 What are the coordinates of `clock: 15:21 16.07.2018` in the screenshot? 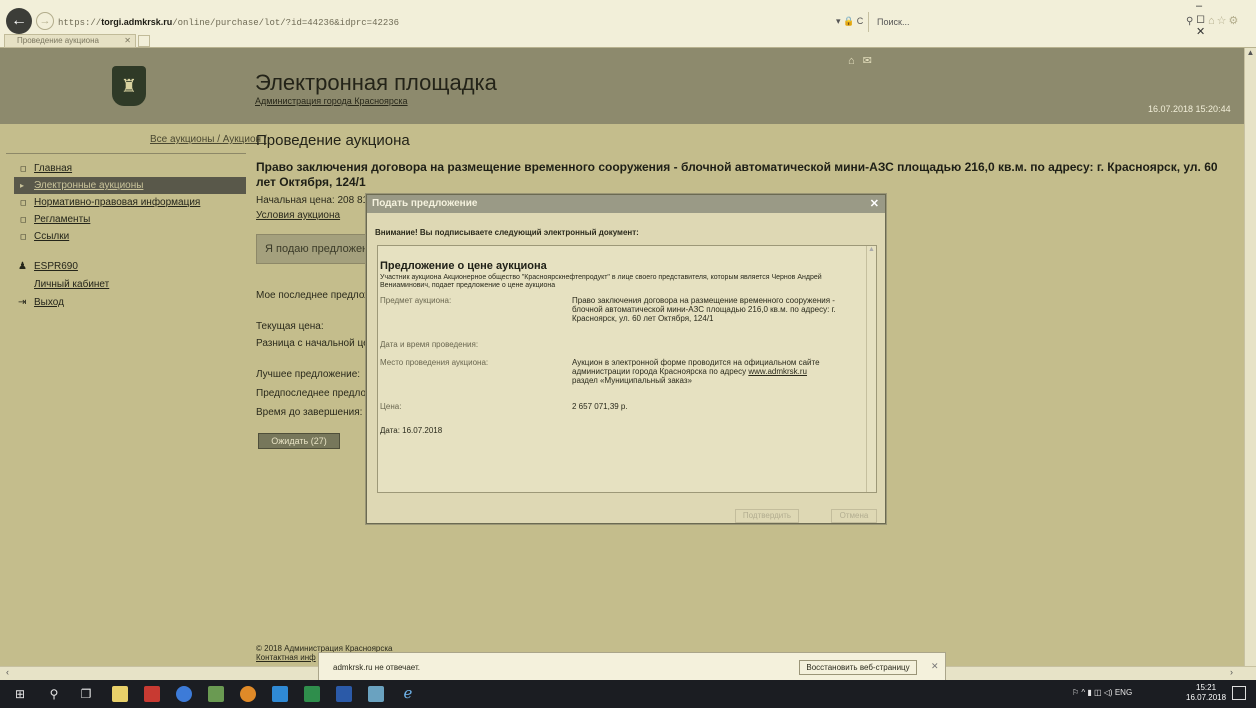 It's located at (1206, 693).